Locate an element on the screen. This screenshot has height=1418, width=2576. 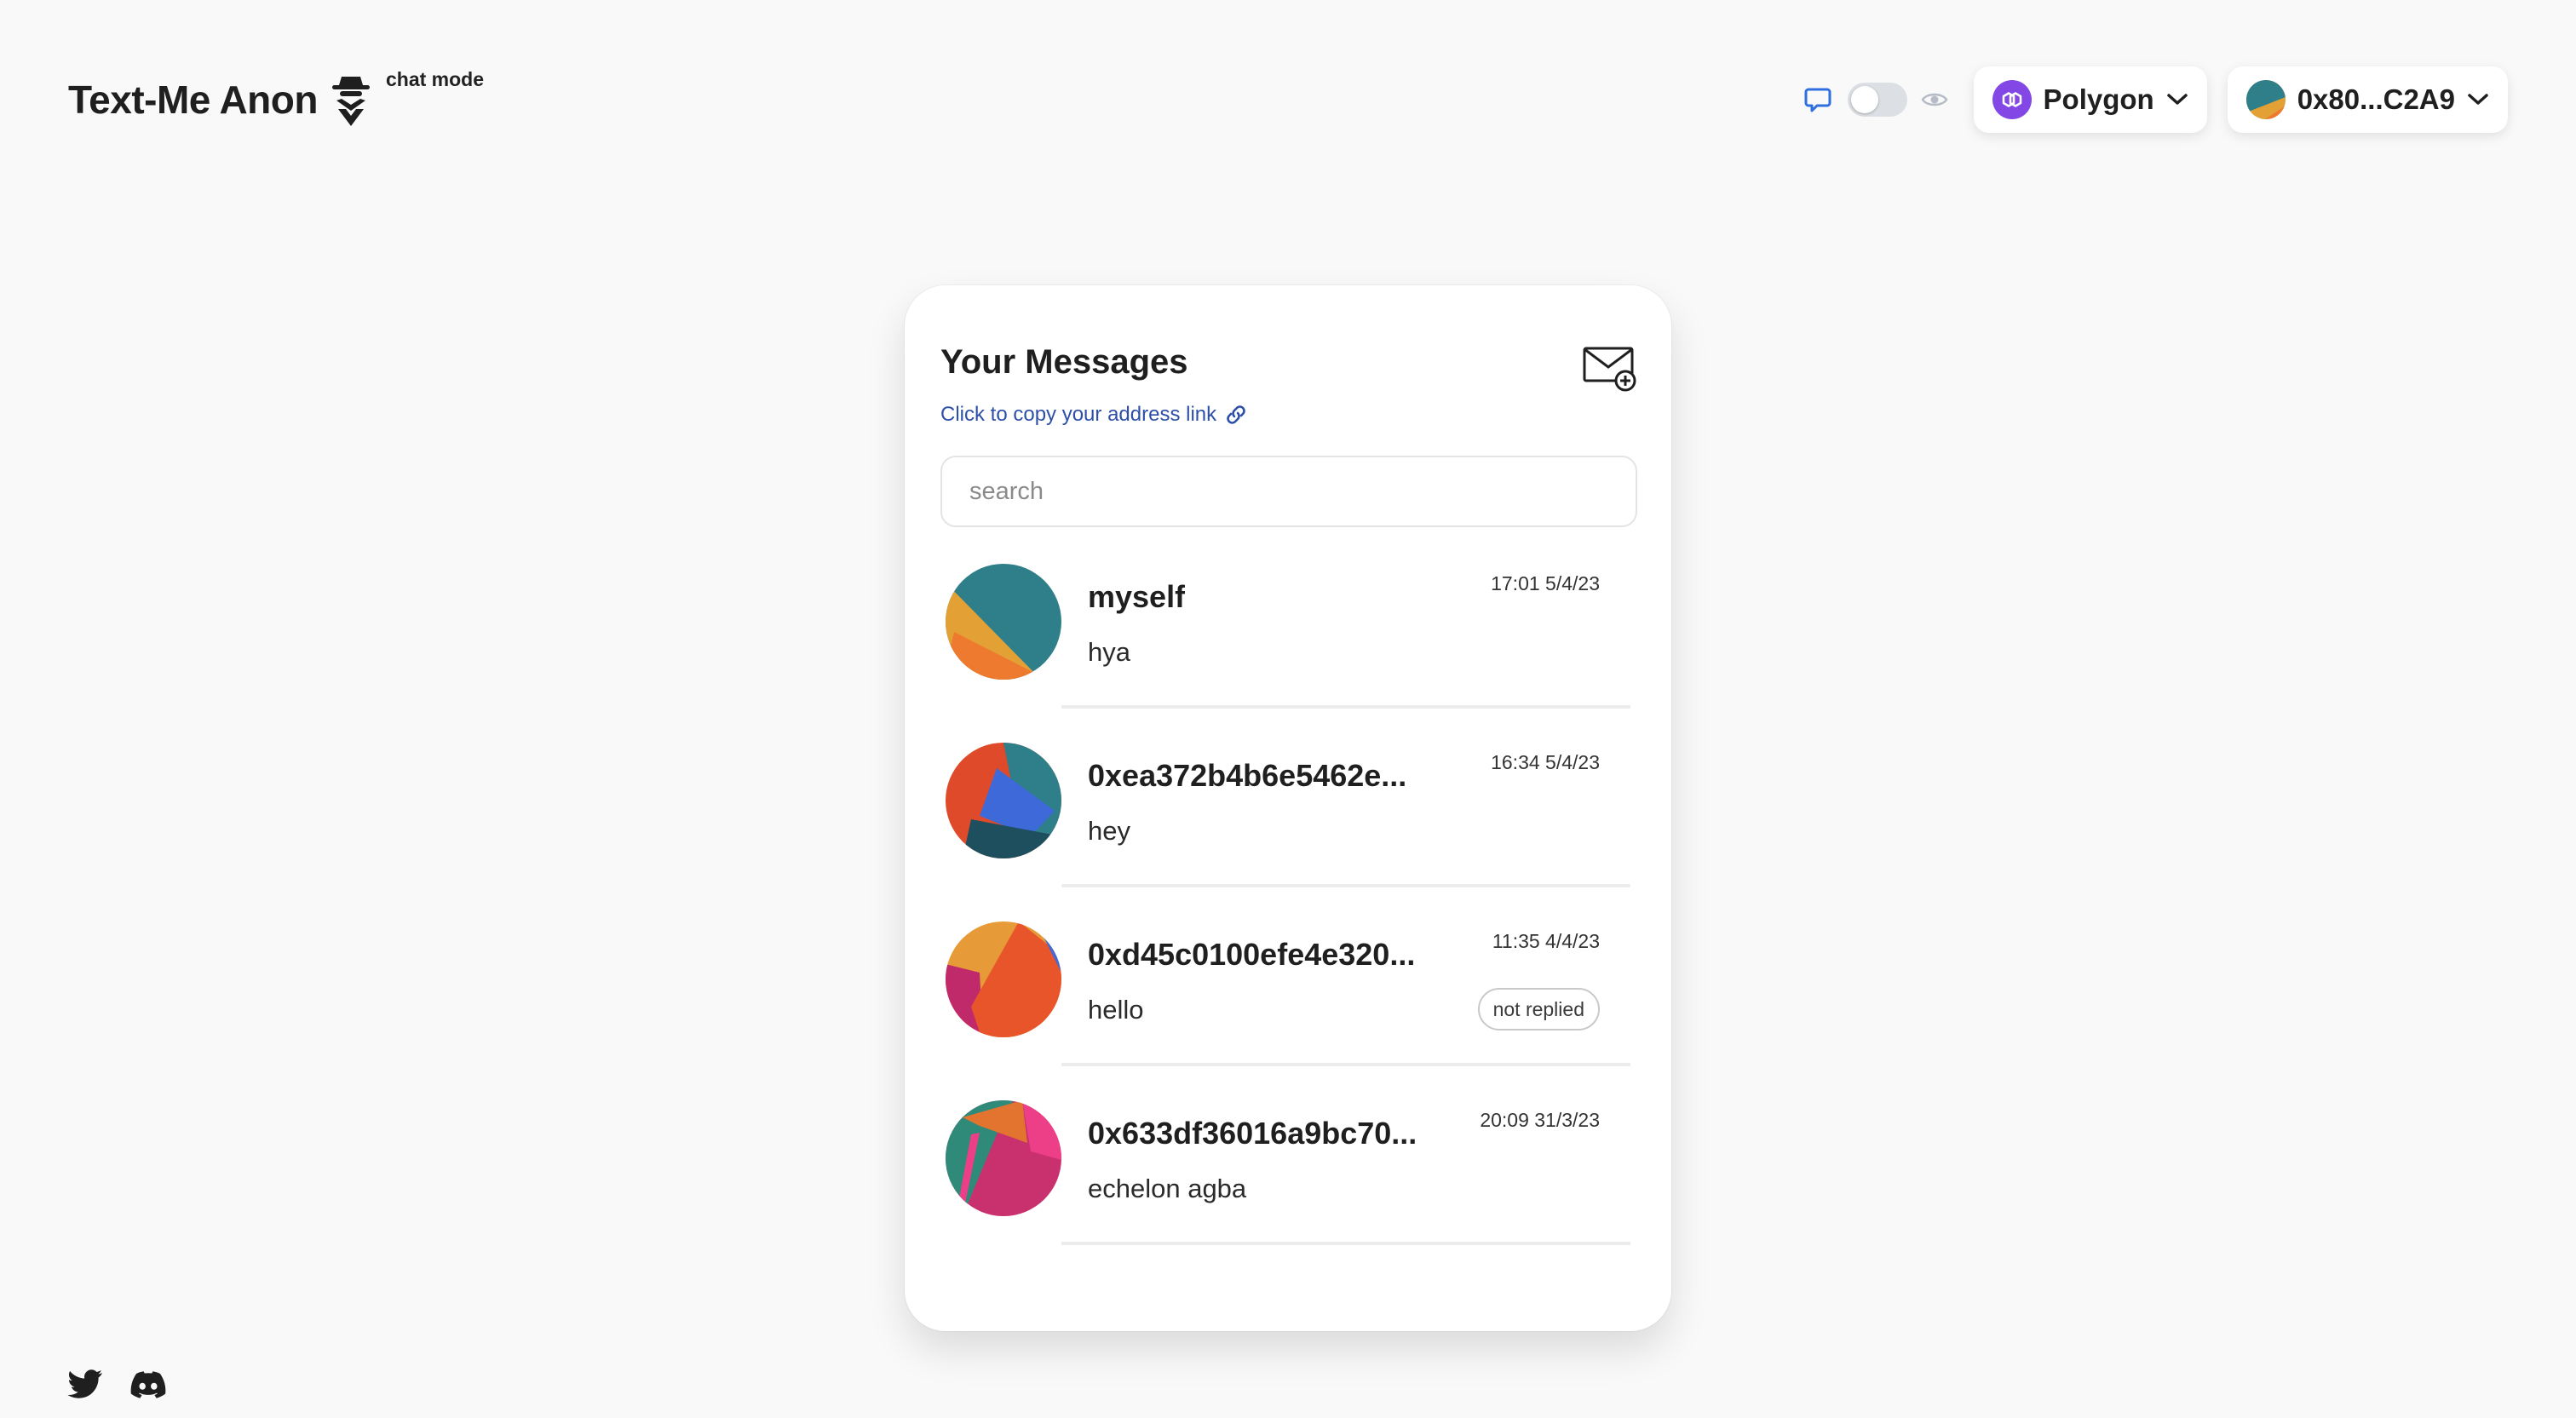
account-selector: 0x80...C2A9 is located at coordinates (2368, 100).